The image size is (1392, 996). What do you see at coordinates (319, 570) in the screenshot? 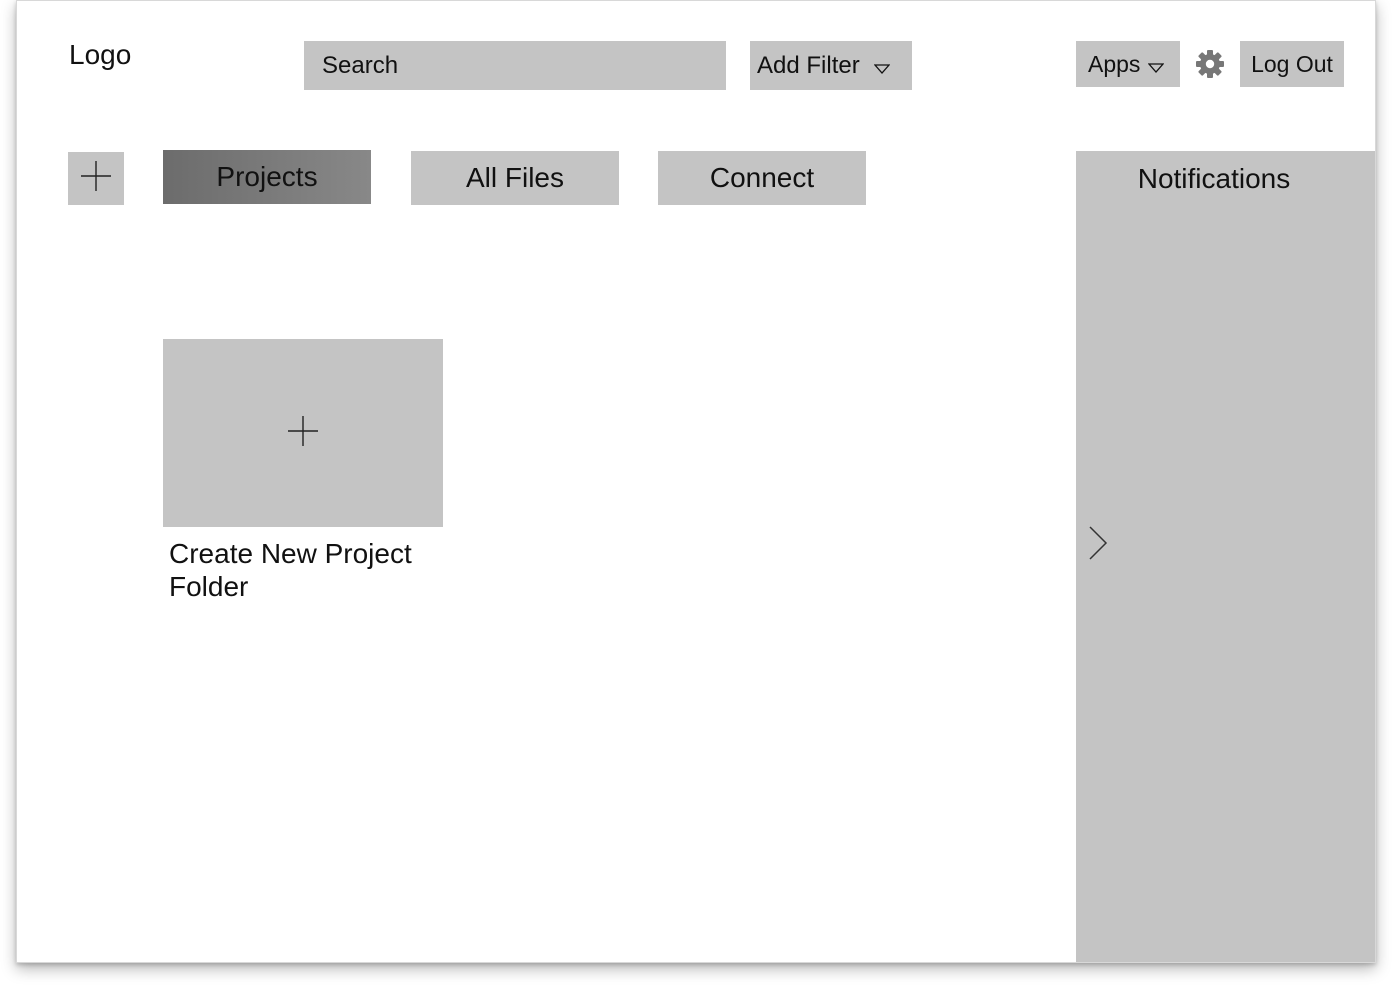
I see `create-project-label: Create New Project Folder` at bounding box center [319, 570].